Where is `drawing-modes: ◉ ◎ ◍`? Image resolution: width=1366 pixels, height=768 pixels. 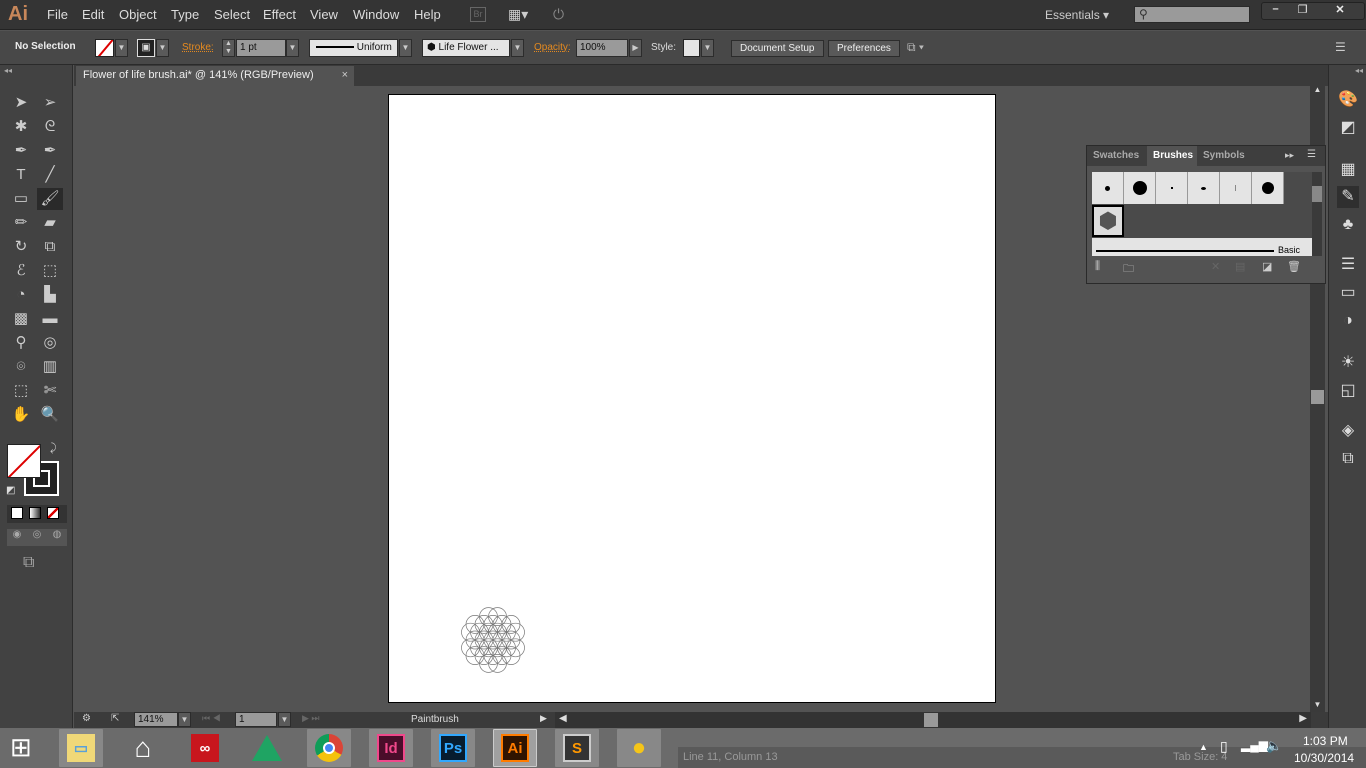 drawing-modes: ◉ ◎ ◍ is located at coordinates (37, 537).